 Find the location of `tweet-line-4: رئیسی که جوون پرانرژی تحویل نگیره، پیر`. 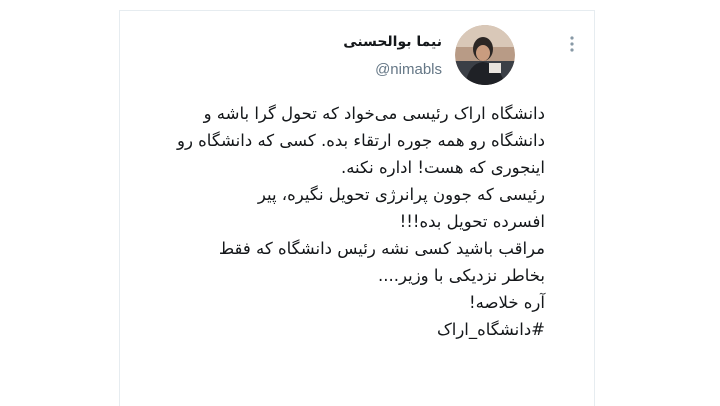

tweet-line-4: رئیسی که جوون پرانرژی تحویل نگیره، پیر is located at coordinates (401, 194).